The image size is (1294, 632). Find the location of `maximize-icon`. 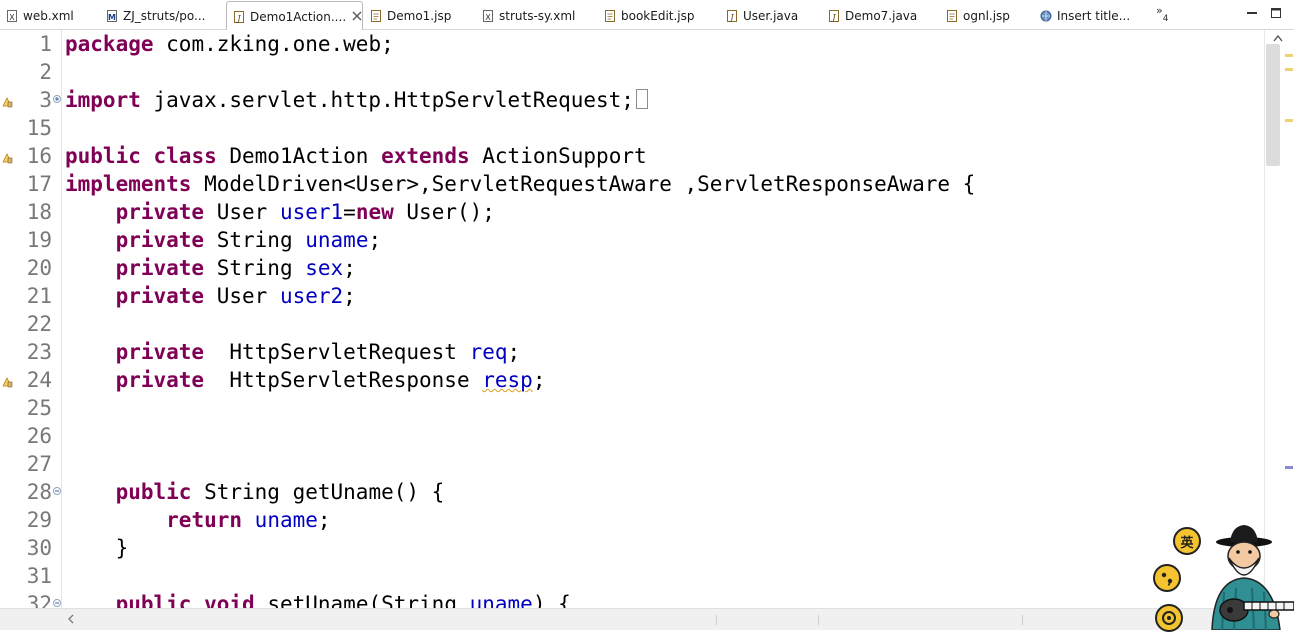

maximize-icon is located at coordinates (1276, 13).